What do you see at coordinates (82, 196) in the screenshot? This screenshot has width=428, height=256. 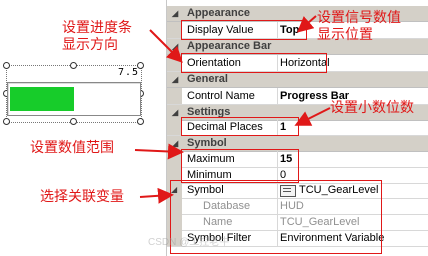 I see `annotation-symbol: 选择关联变量` at bounding box center [82, 196].